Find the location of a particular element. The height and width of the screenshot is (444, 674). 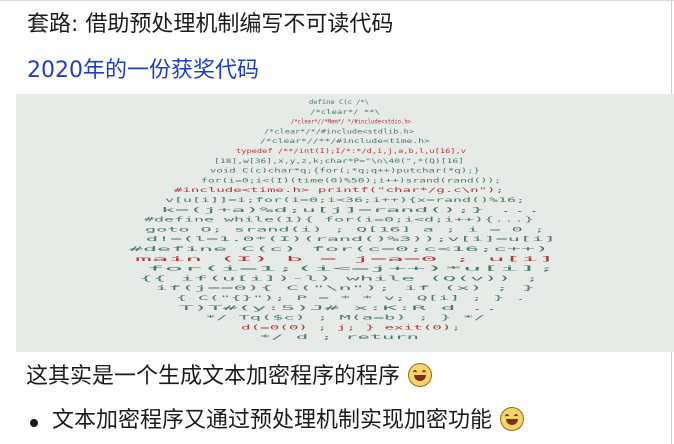

bullet-text: 文本加密程序又通过预处理机制实现加密功能 is located at coordinates (288, 421).